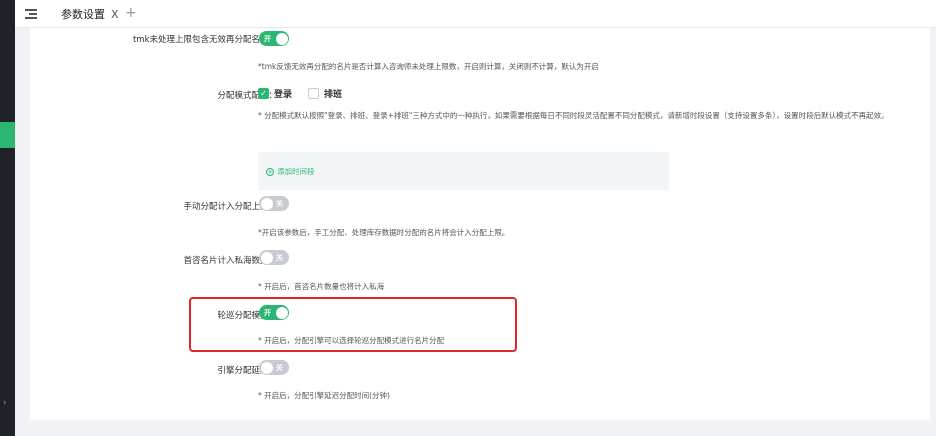 The height and width of the screenshot is (436, 936). I want to click on menu-collapse-icon, so click(31, 14).